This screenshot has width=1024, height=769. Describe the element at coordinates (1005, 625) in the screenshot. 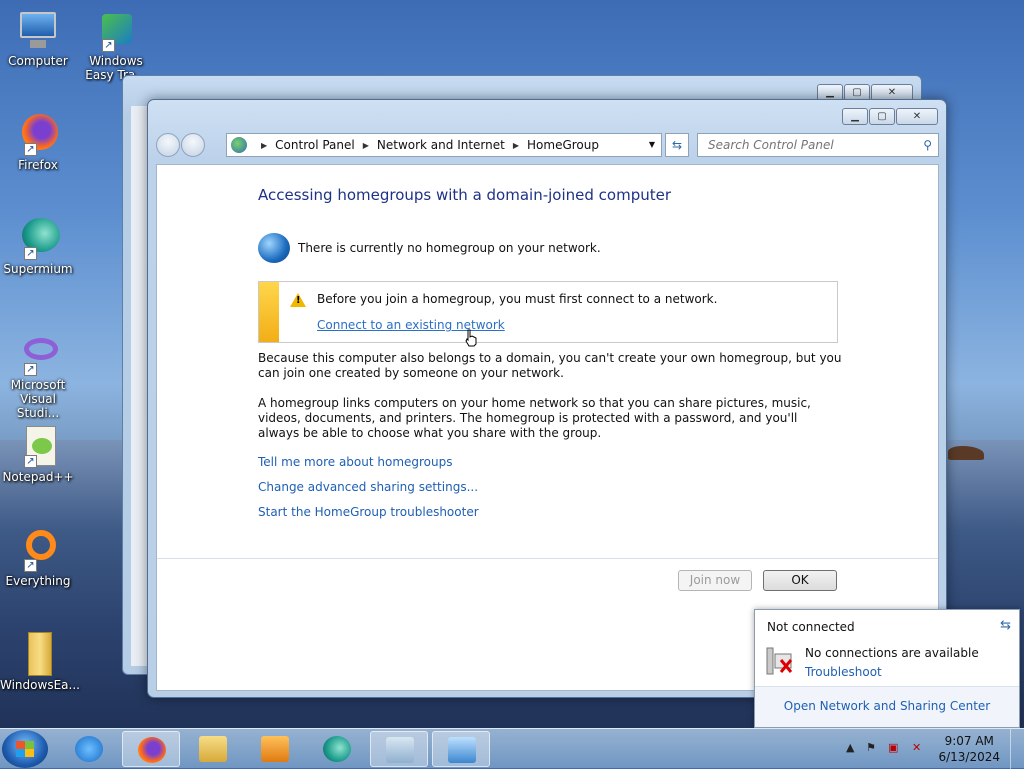

I see `refresh-icon: ⇆` at that location.